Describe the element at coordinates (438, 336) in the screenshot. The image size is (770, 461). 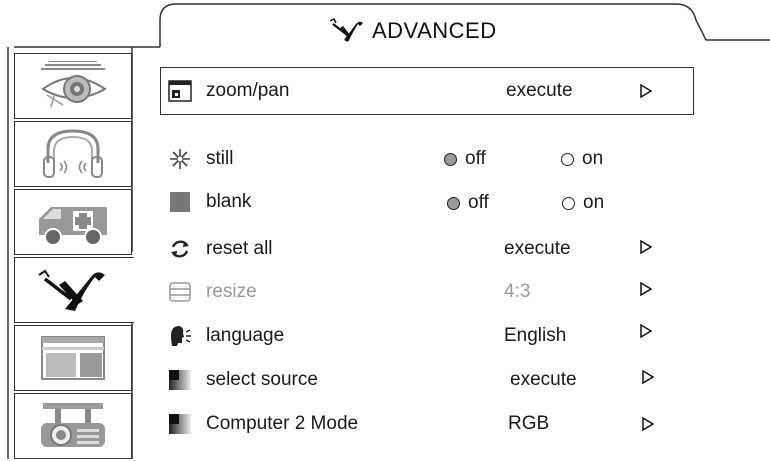
I see `menu-item-language: language English` at that location.